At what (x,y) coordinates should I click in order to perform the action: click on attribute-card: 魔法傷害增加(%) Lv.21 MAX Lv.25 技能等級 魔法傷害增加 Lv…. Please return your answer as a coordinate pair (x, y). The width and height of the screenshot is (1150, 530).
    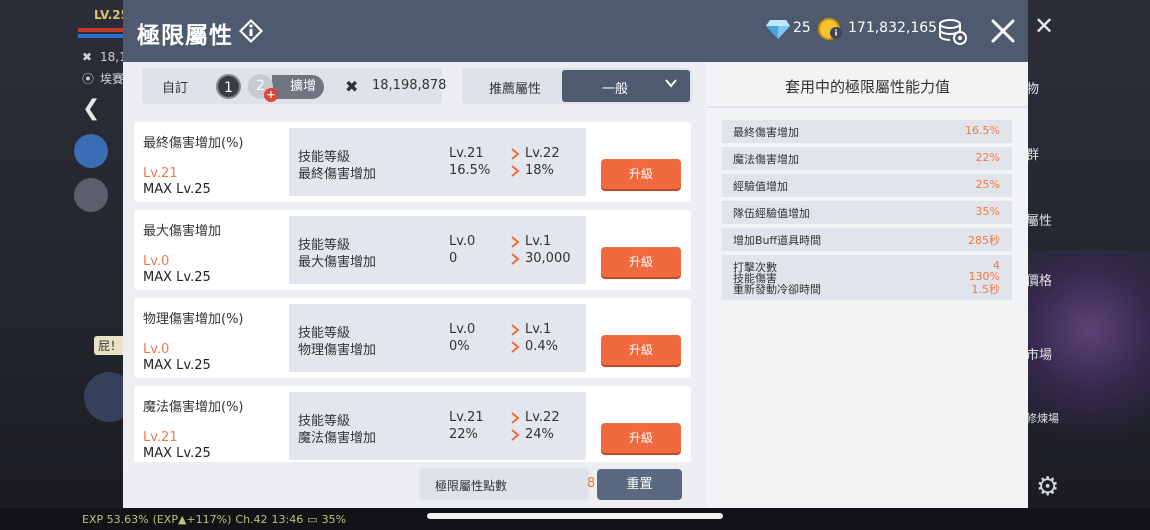
    Looking at the image, I should click on (412, 424).